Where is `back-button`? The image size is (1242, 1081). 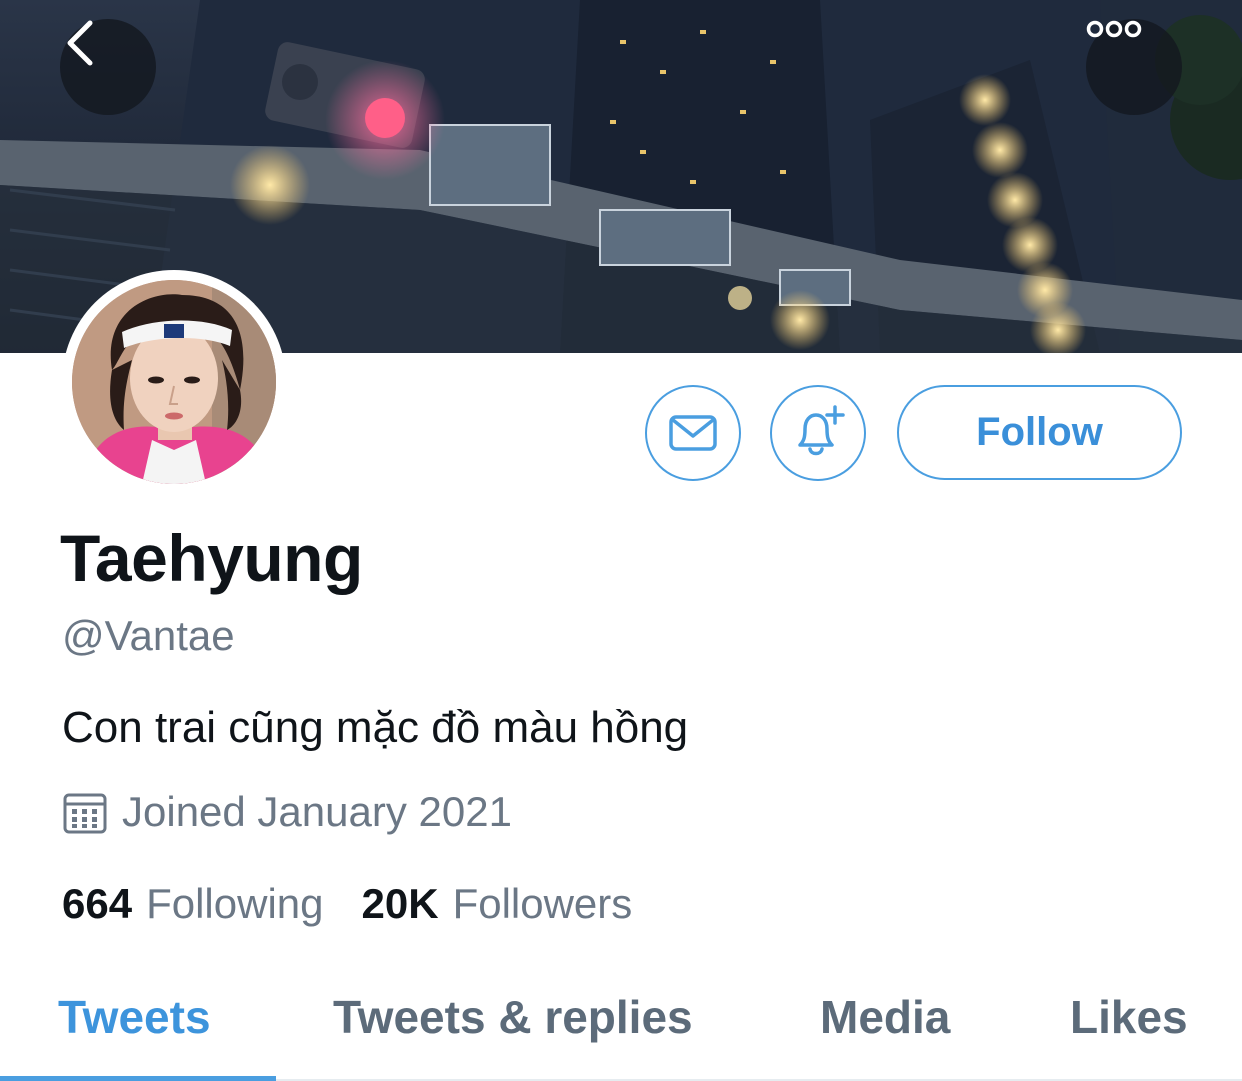 back-button is located at coordinates (108, 67).